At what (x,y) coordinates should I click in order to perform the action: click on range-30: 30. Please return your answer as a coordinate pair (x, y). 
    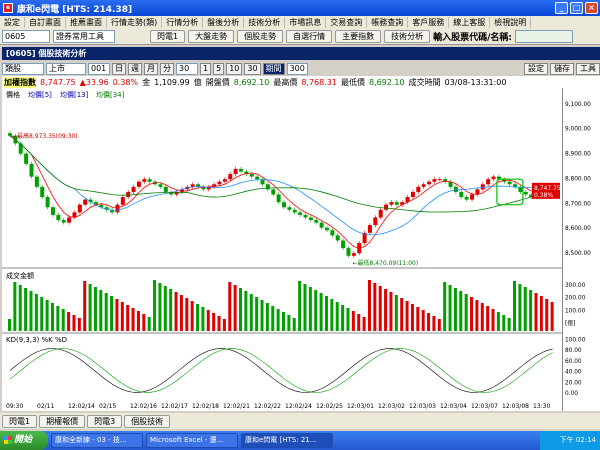
    Looking at the image, I should click on (252, 69).